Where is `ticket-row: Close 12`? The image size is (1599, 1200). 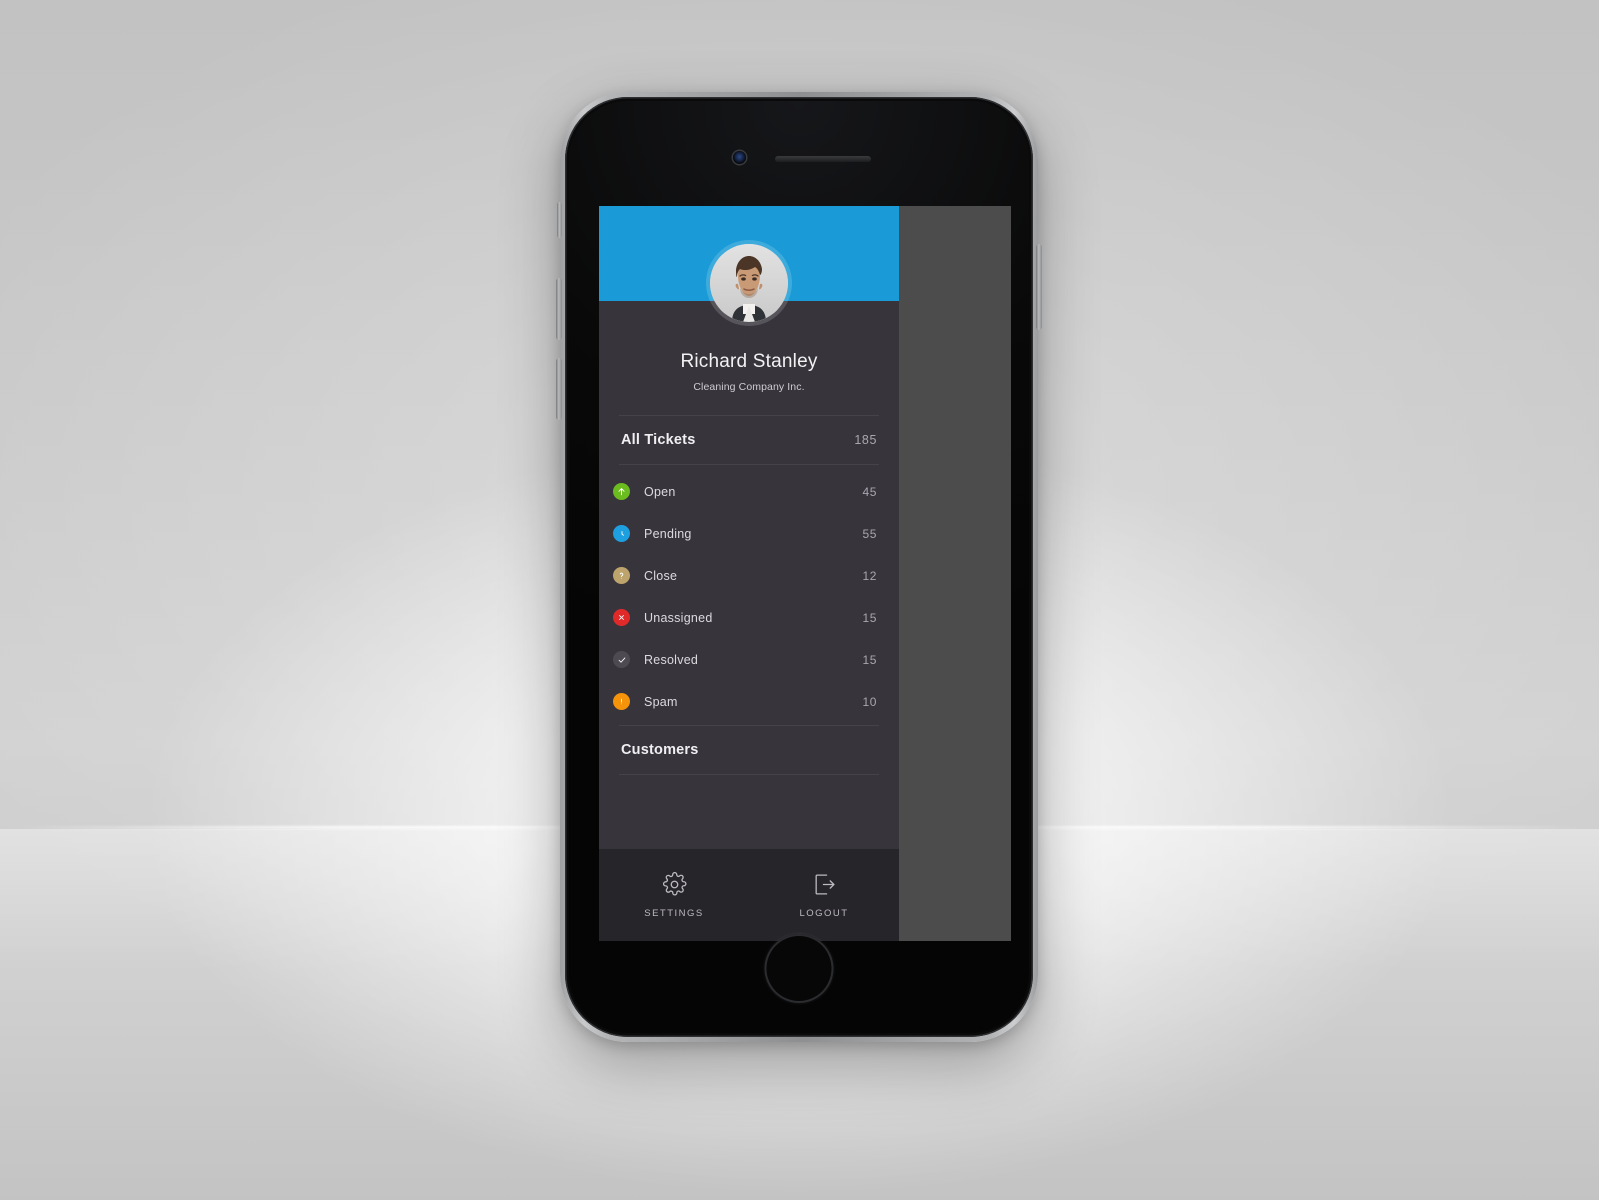
ticket-row: Close 12 is located at coordinates (749, 576).